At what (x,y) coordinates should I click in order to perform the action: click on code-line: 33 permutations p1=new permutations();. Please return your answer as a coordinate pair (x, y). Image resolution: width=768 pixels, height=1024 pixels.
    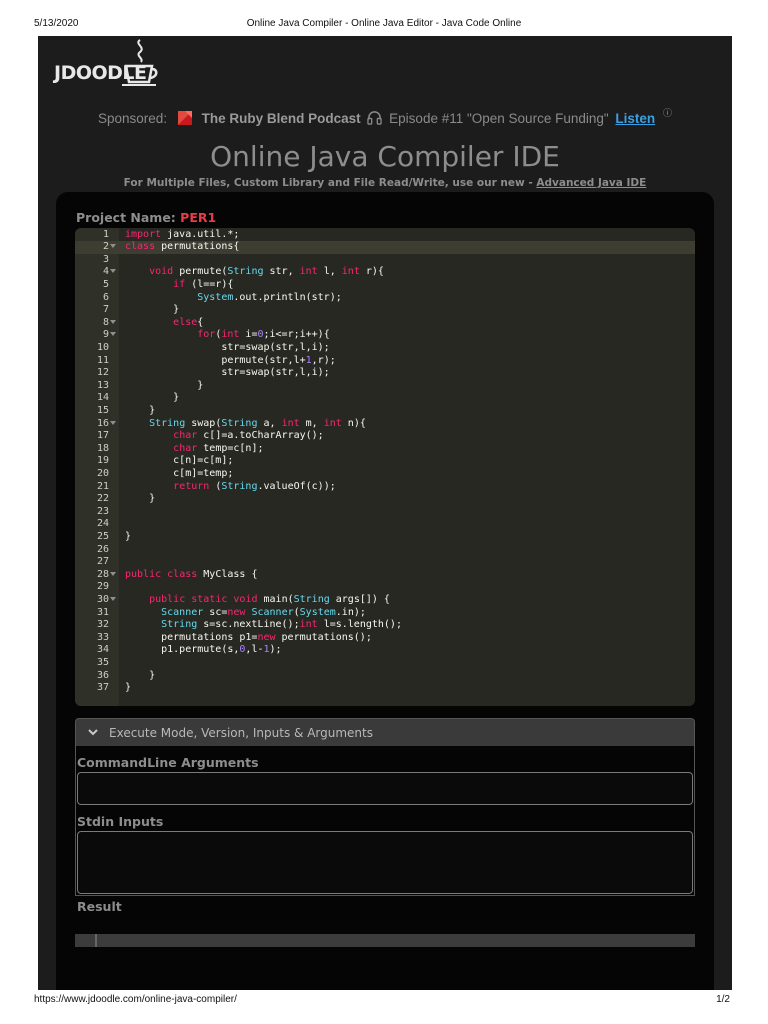
    Looking at the image, I should click on (385, 638).